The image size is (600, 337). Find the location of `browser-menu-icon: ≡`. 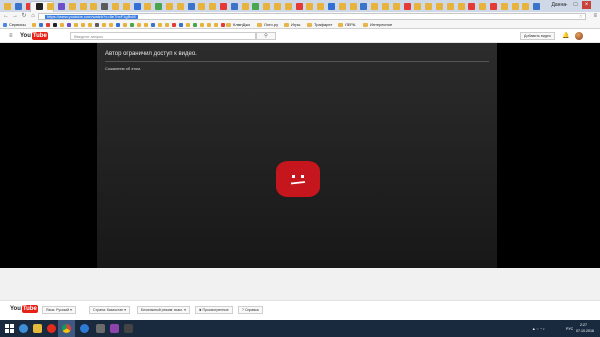

browser-menu-icon: ≡ is located at coordinates (595, 16).